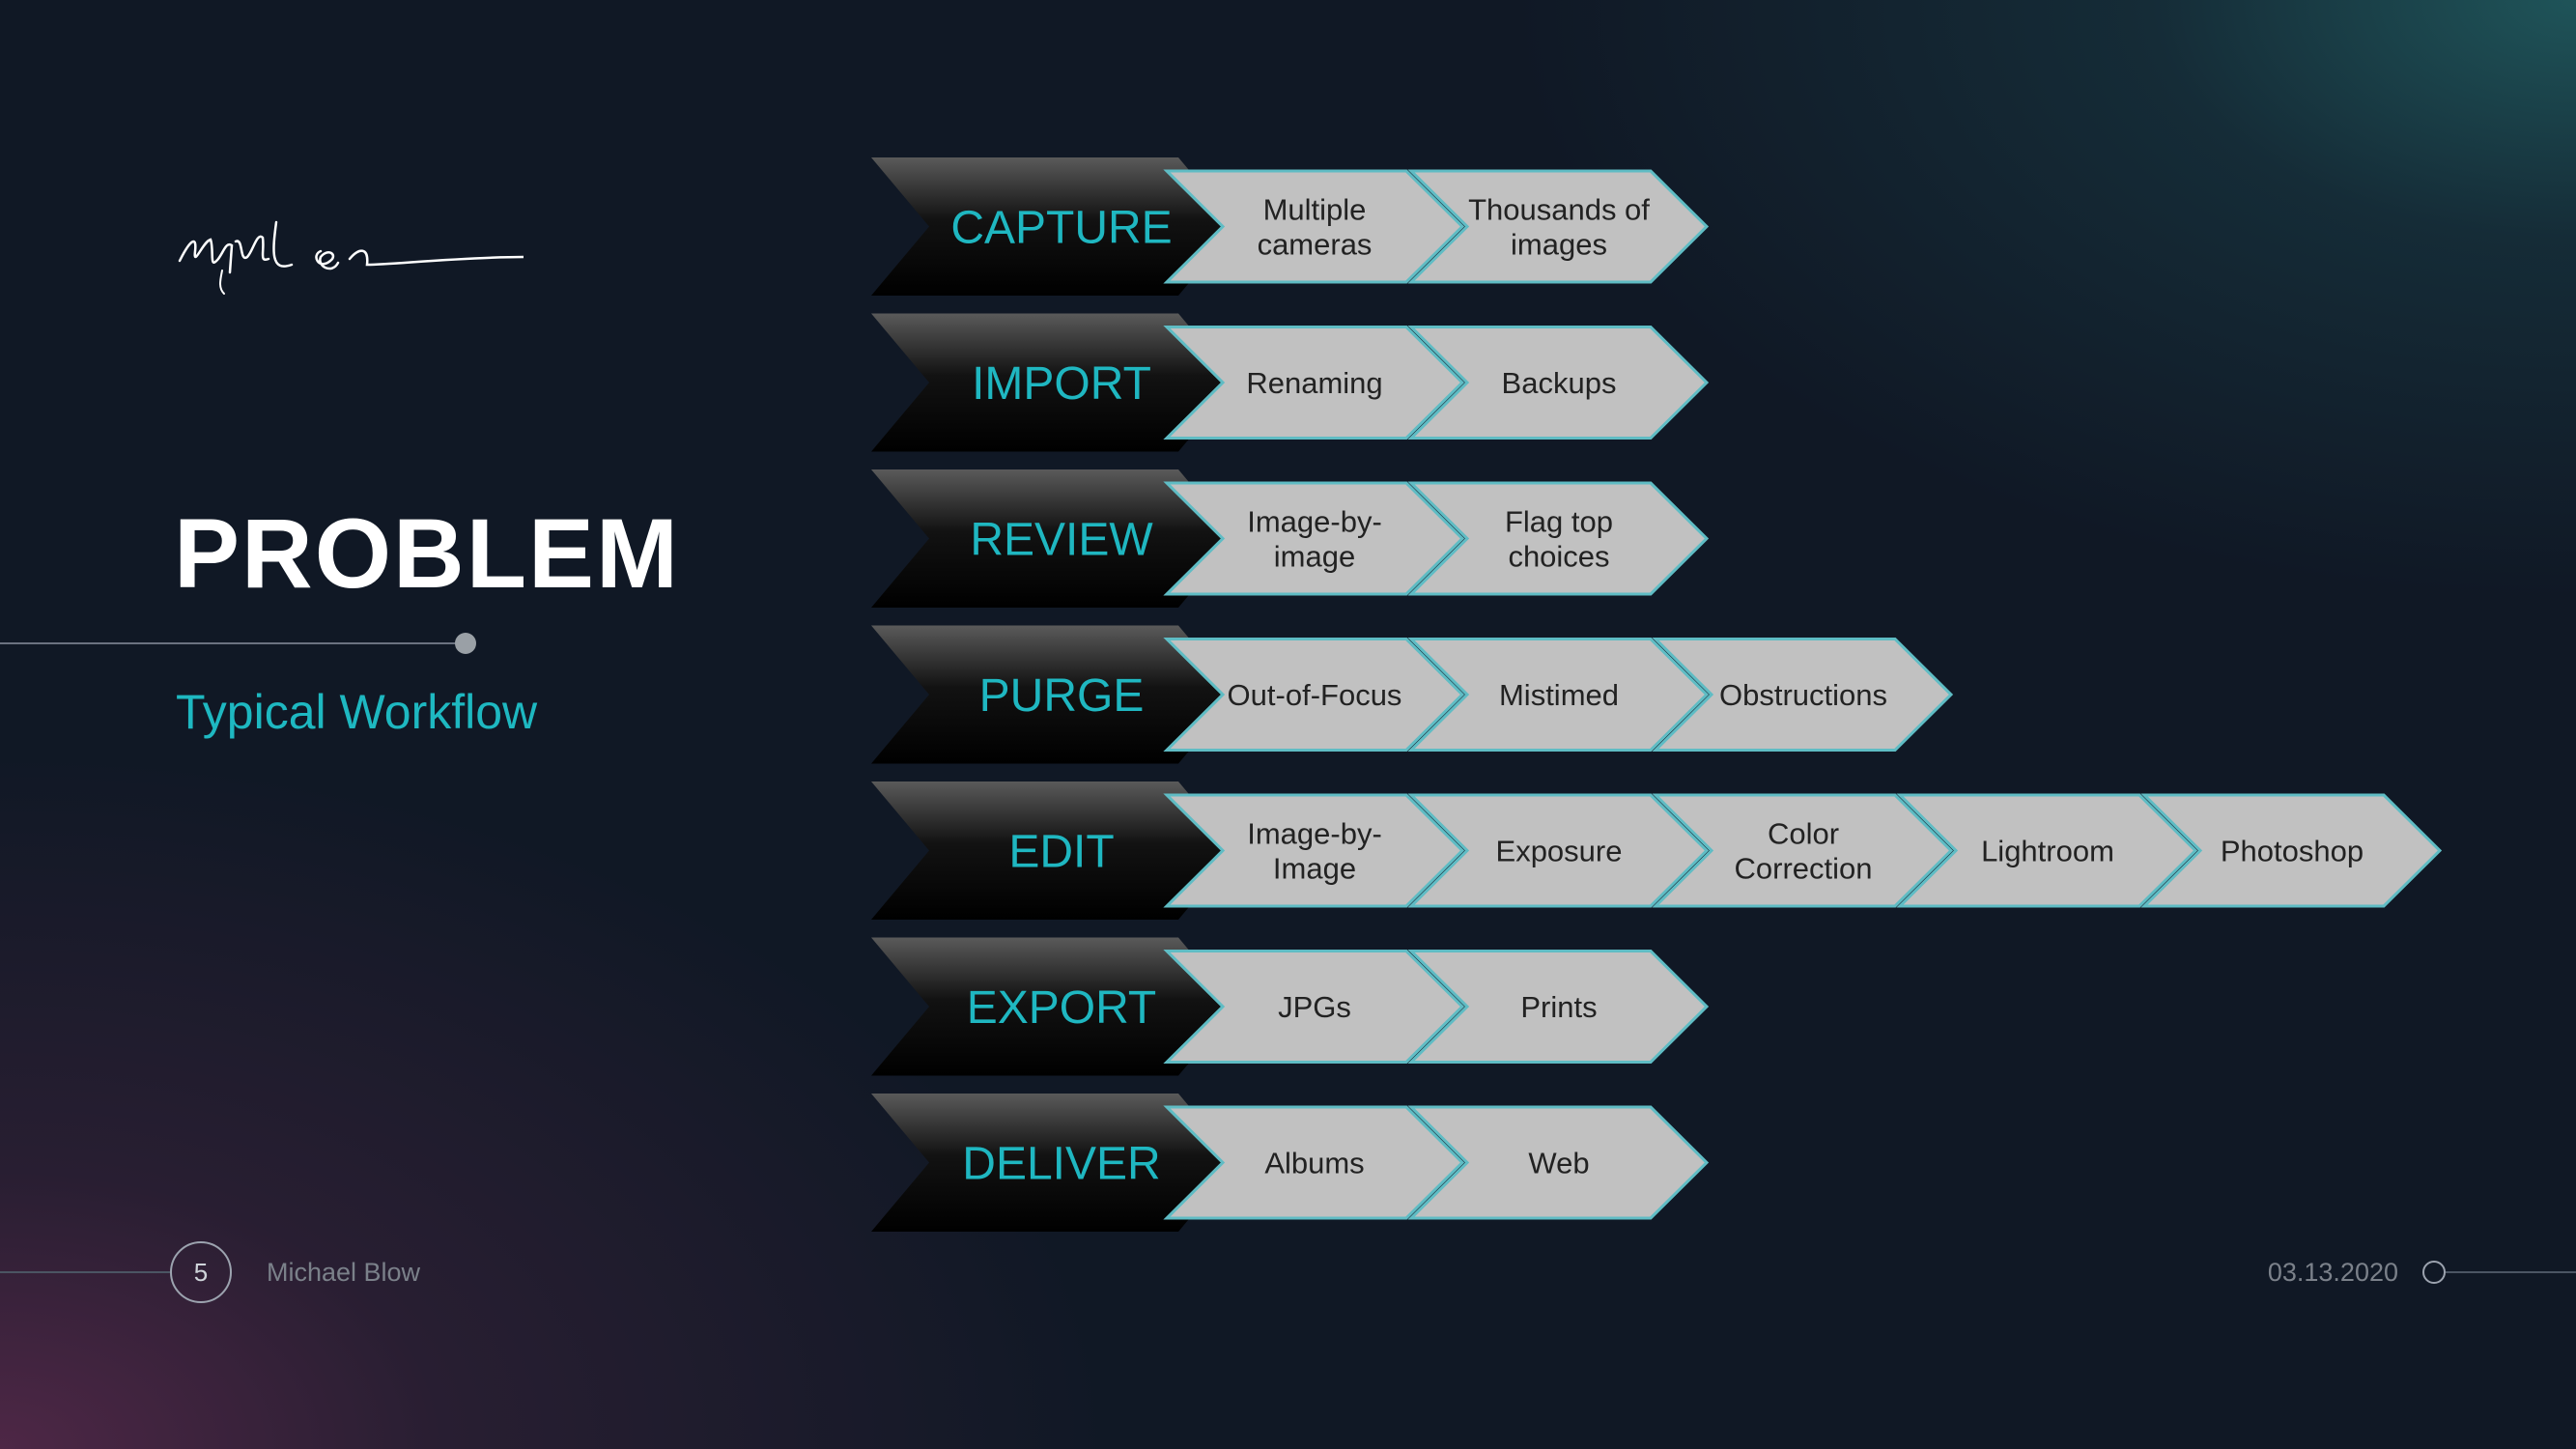  Describe the element at coordinates (1559, 695) in the screenshot. I see `step-label: Mistimed` at that location.